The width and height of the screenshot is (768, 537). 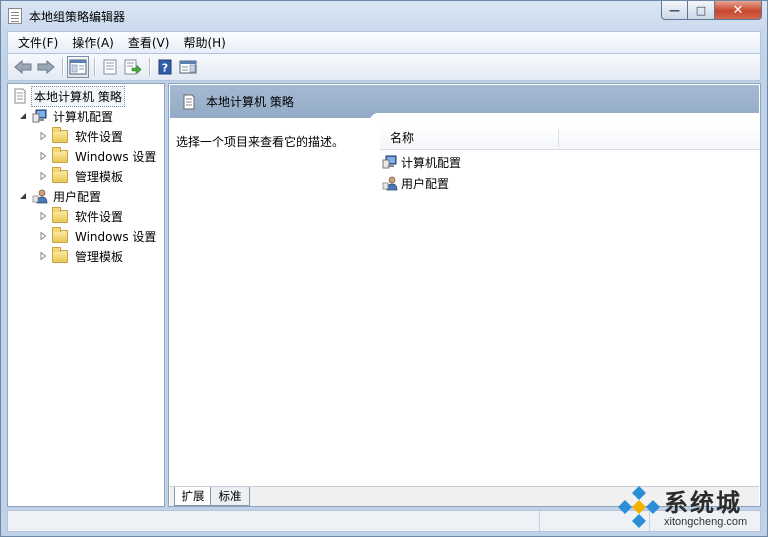 I want to click on tab-extended: 扩展, so click(x=193, y=496).